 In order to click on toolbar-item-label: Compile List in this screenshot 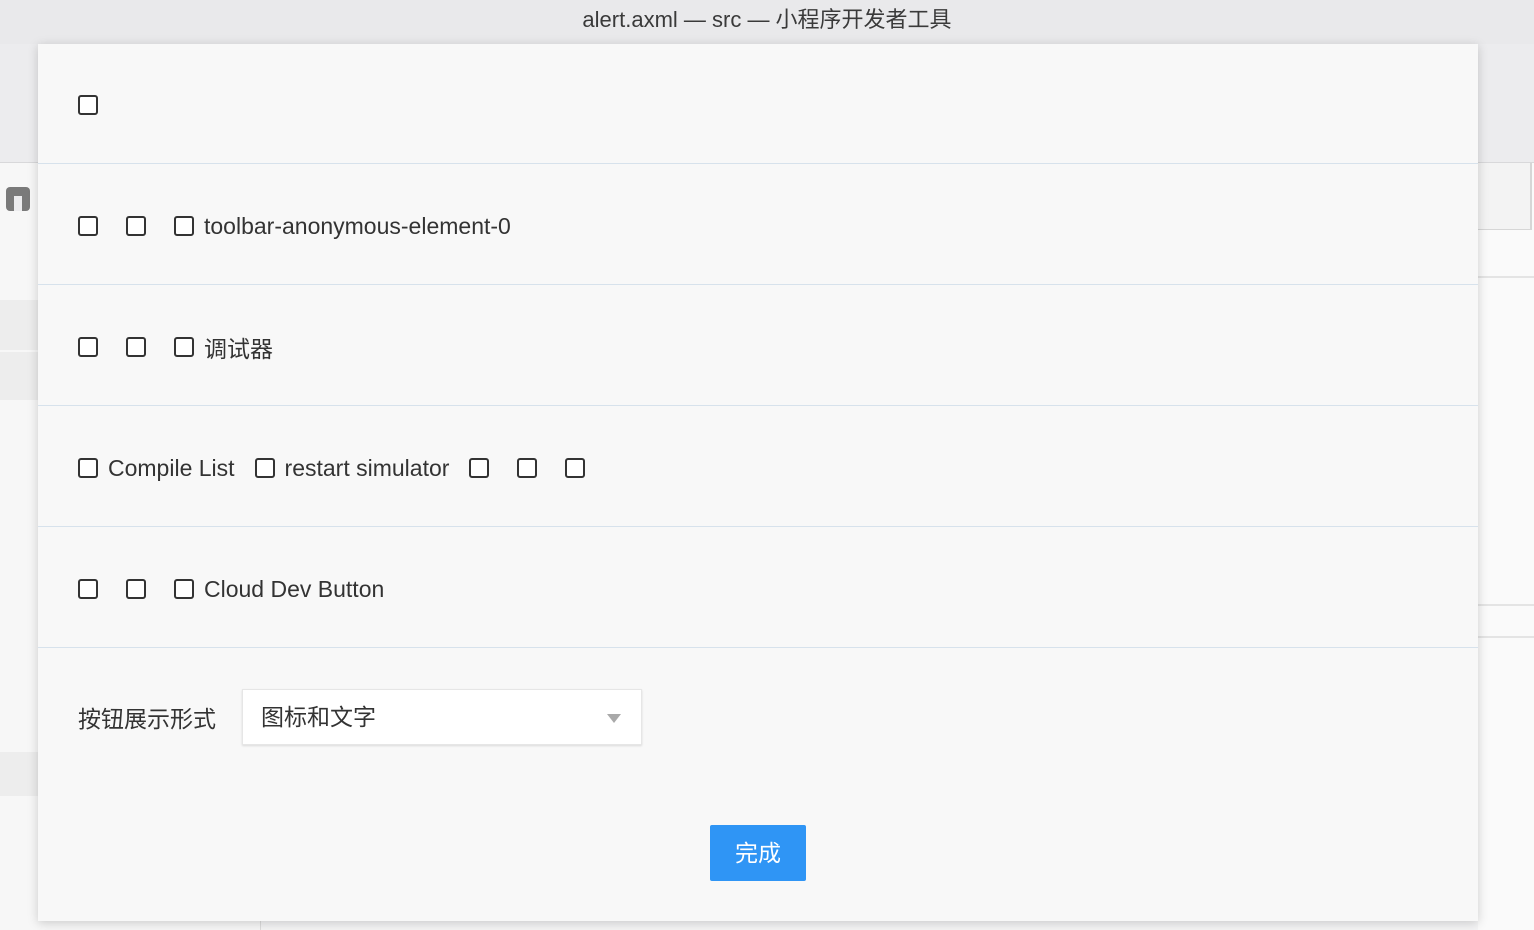, I will do `click(171, 467)`.